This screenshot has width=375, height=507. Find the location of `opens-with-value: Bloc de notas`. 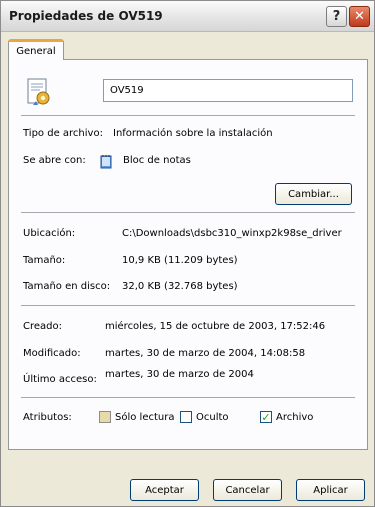

opens-with-value: Bloc de notas is located at coordinates (157, 160).